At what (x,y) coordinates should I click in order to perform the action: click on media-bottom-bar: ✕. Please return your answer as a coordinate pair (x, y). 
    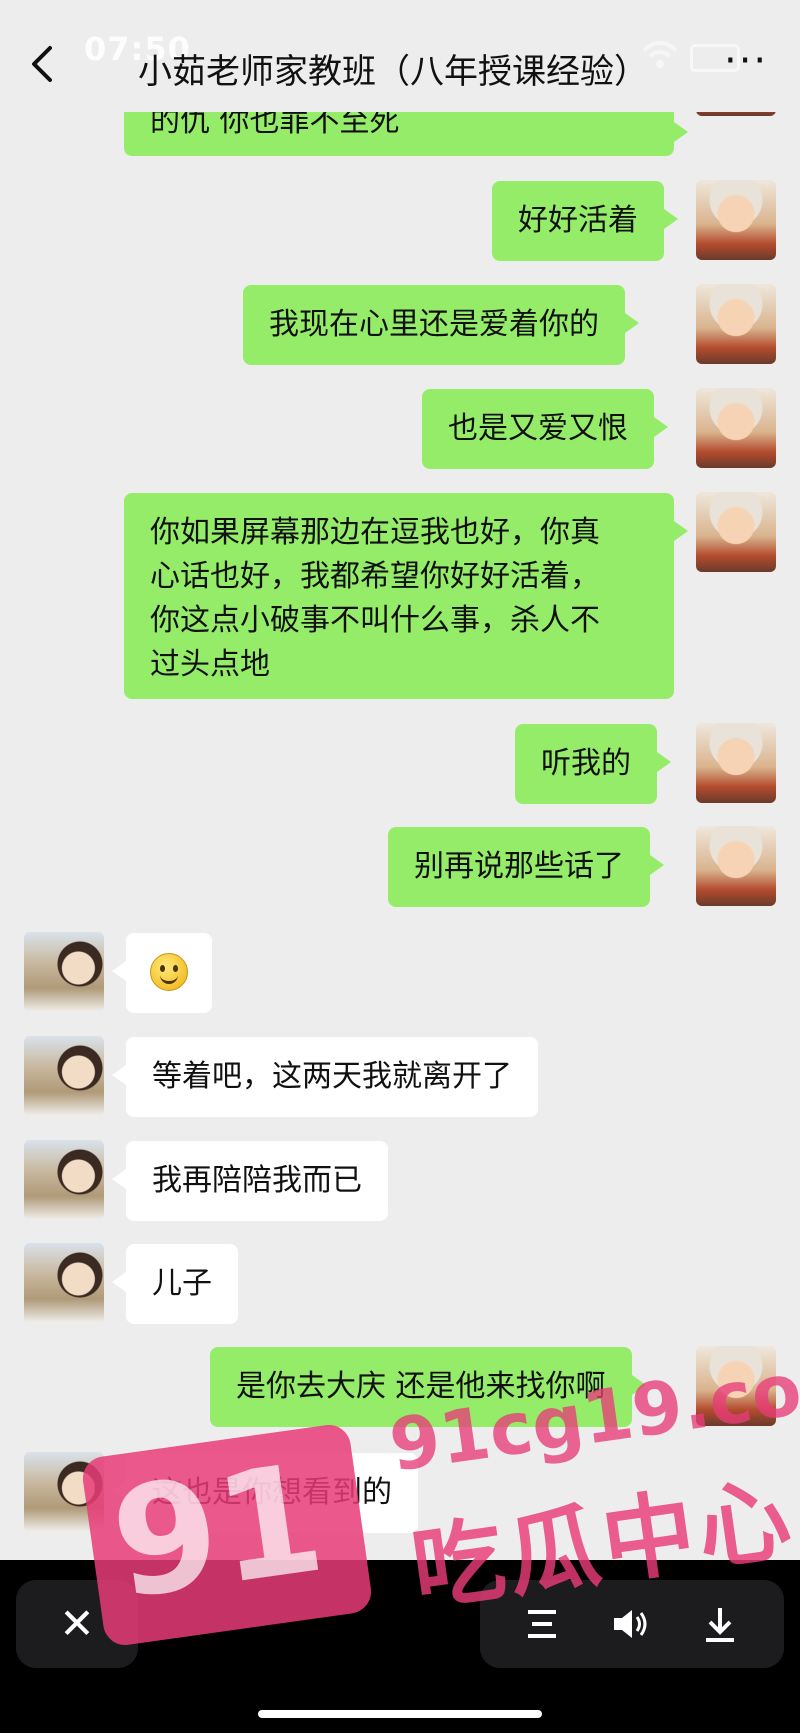
    Looking at the image, I should click on (400, 1646).